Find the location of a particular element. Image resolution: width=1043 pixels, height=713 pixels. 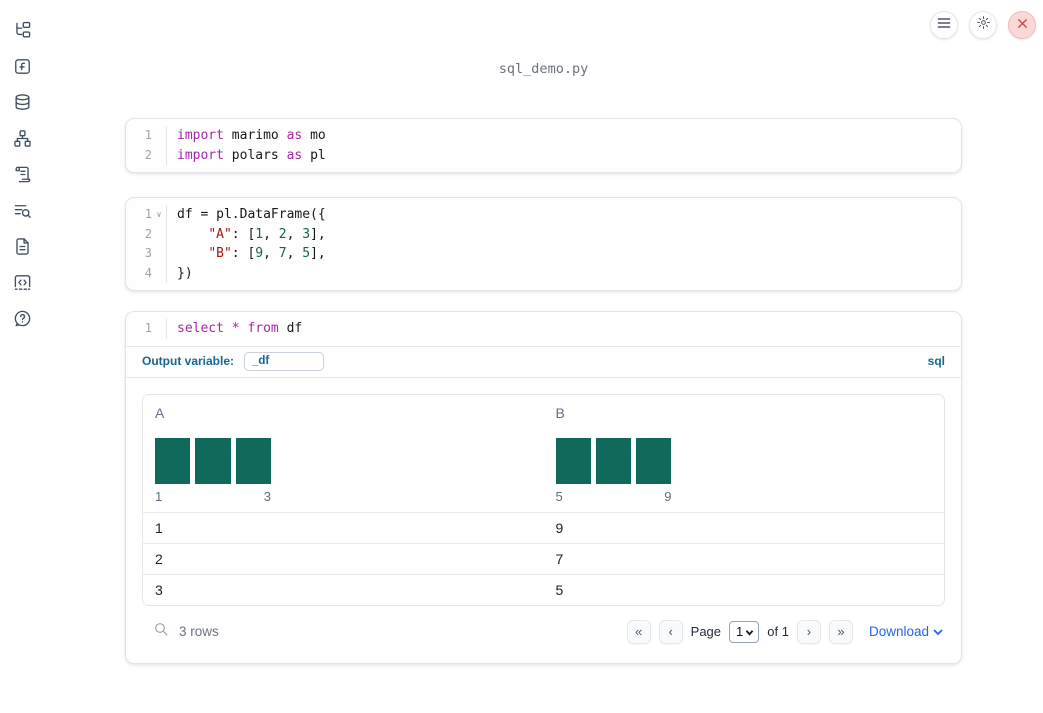

page-select-value: 1 is located at coordinates (740, 631).